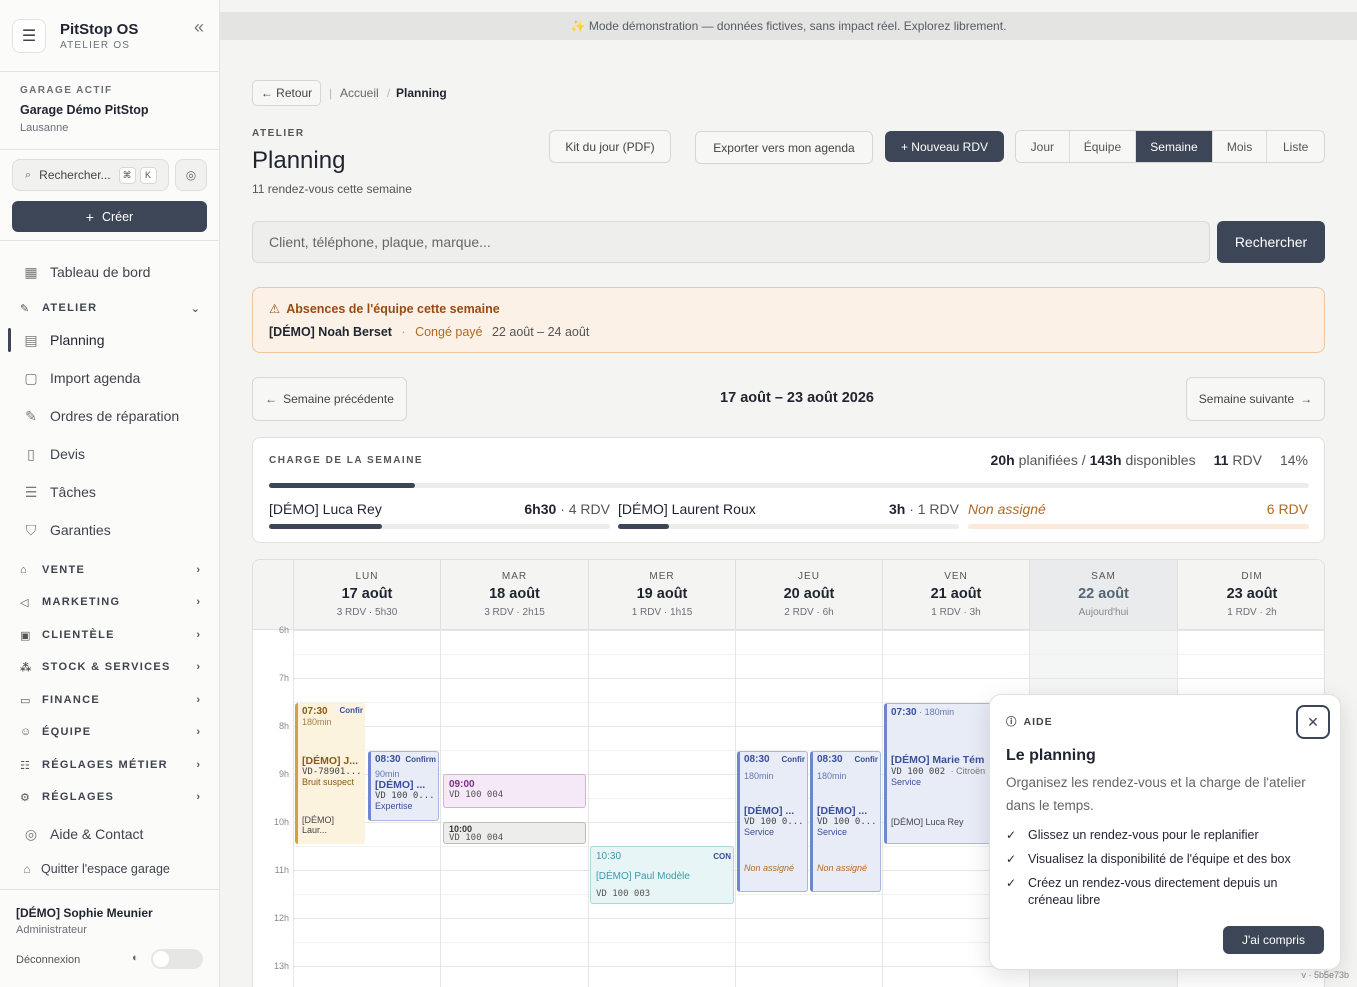  What do you see at coordinates (897, 509) in the screenshot?
I see `tech-hours: 3h` at bounding box center [897, 509].